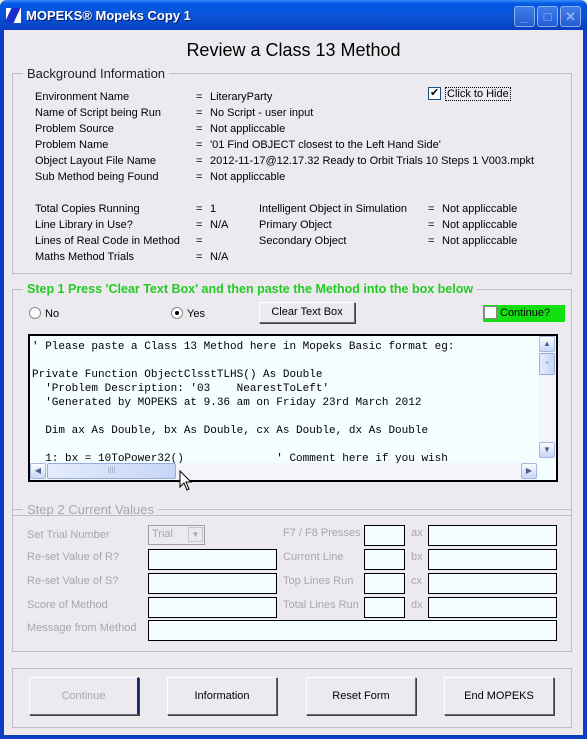 This screenshot has width=587, height=739. Describe the element at coordinates (295, 225) in the screenshot. I see `object-label: Primary Object` at that location.